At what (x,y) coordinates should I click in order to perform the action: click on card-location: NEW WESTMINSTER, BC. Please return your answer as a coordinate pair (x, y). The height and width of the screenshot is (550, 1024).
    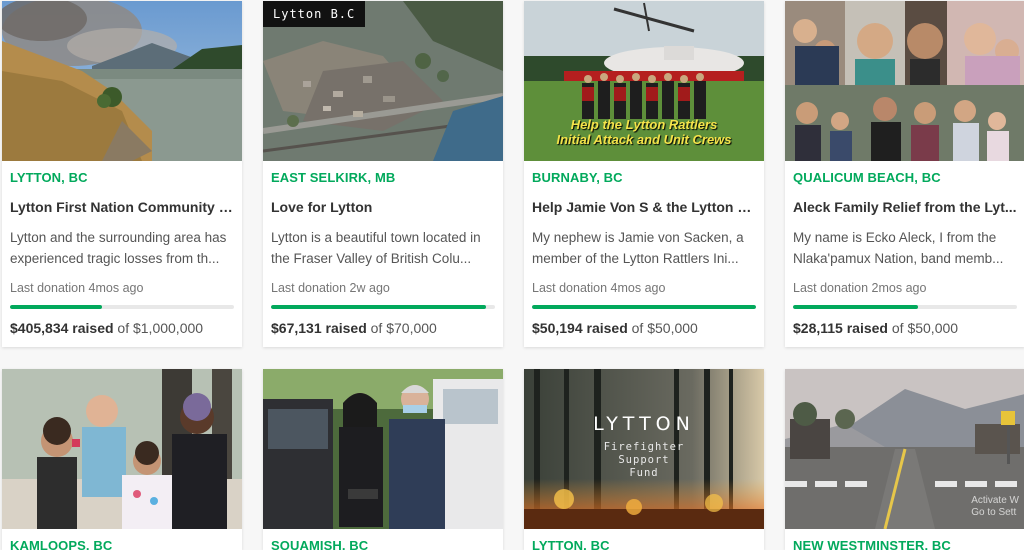
    Looking at the image, I should click on (872, 544).